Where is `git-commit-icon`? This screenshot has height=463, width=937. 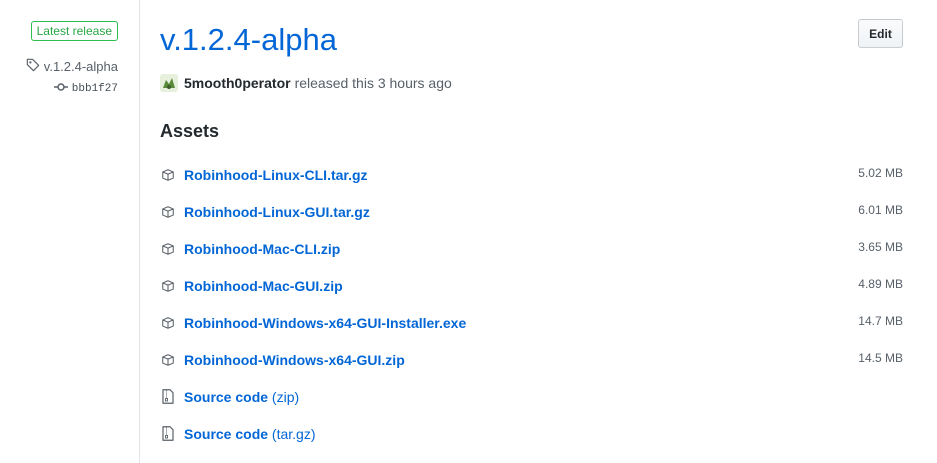 git-commit-icon is located at coordinates (62, 89).